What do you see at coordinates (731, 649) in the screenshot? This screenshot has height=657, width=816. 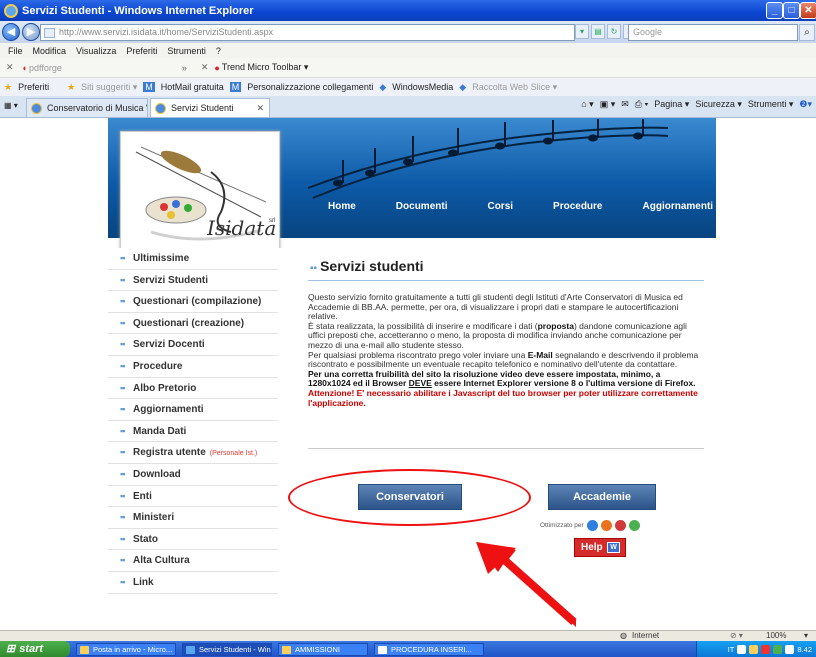 I see `language-indicator: IT` at bounding box center [731, 649].